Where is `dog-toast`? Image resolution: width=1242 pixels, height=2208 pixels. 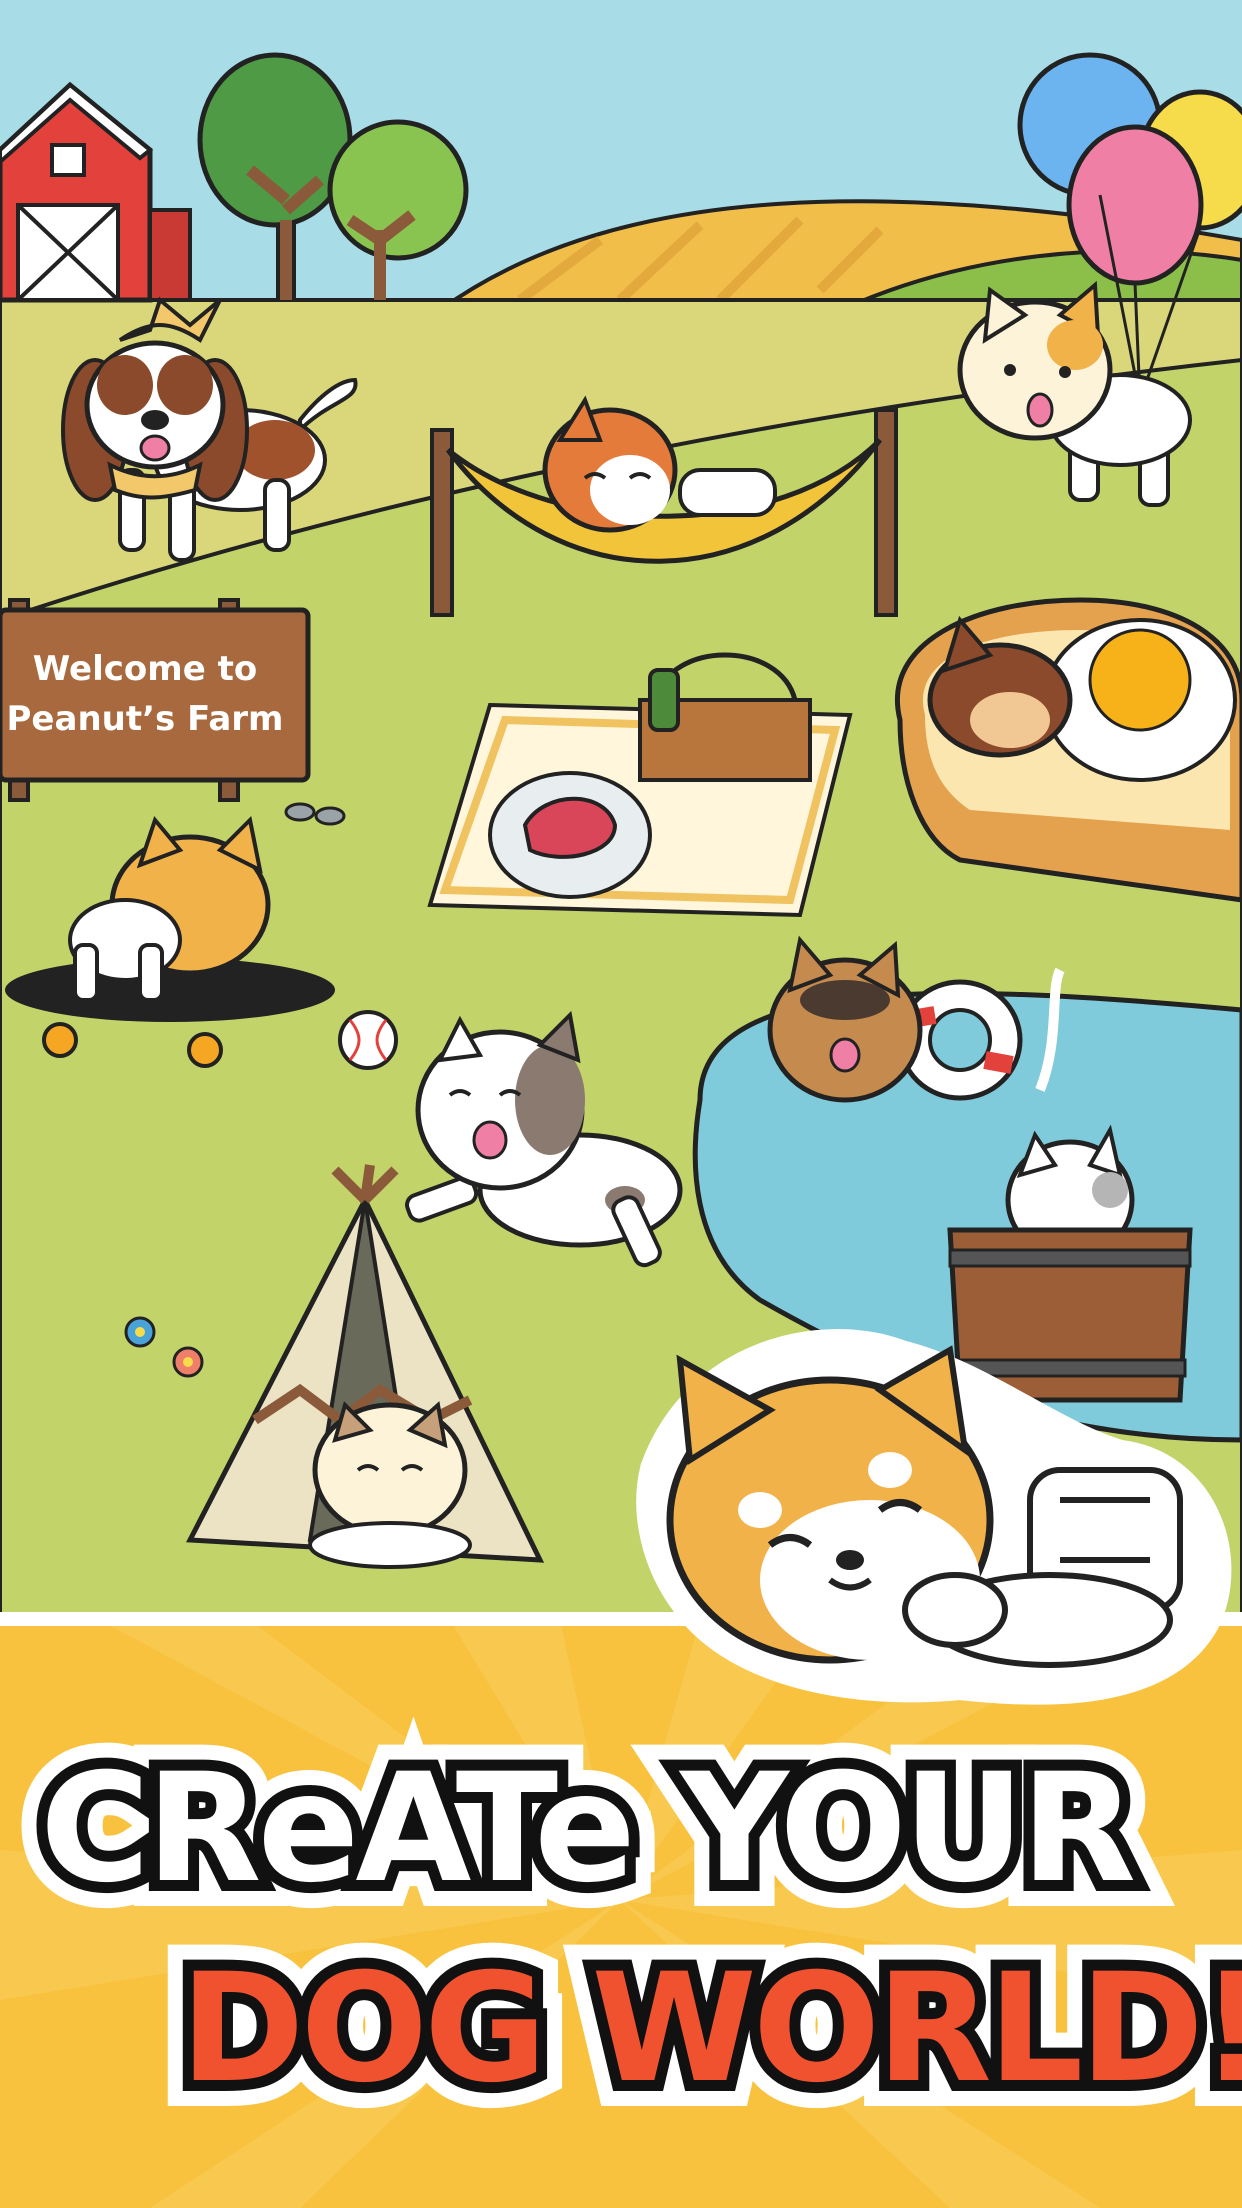 dog-toast is located at coordinates (1068, 750).